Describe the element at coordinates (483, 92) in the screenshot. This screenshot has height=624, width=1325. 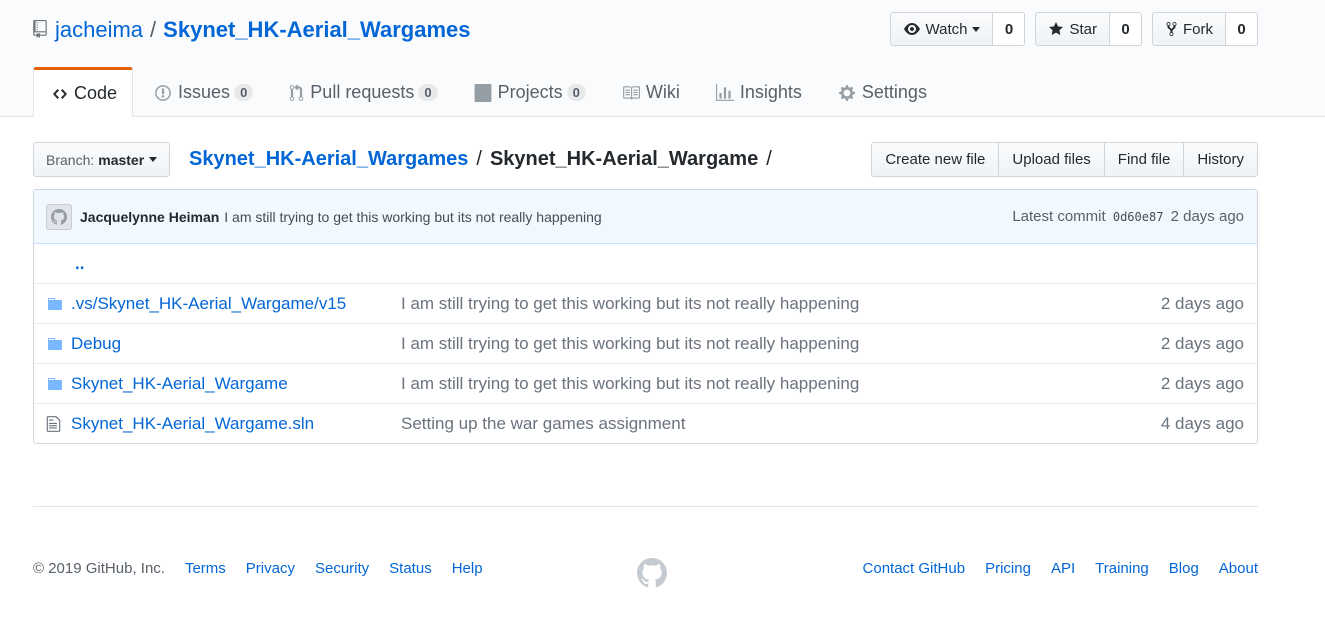
I see `project-icon` at that location.